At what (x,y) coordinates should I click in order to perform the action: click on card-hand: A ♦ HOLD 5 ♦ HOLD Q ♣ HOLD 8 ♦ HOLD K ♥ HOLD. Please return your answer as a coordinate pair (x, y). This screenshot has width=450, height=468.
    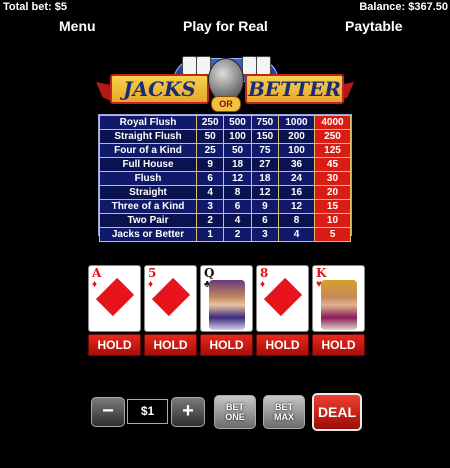
    Looking at the image, I should click on (228, 312).